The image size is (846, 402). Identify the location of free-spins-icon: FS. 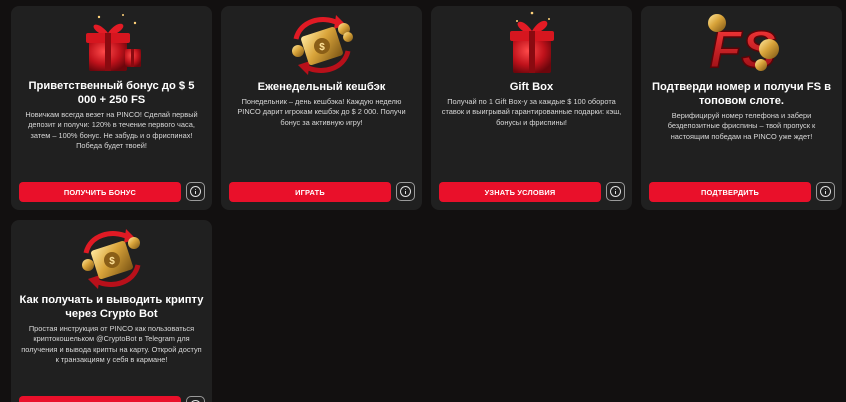
(741, 44).